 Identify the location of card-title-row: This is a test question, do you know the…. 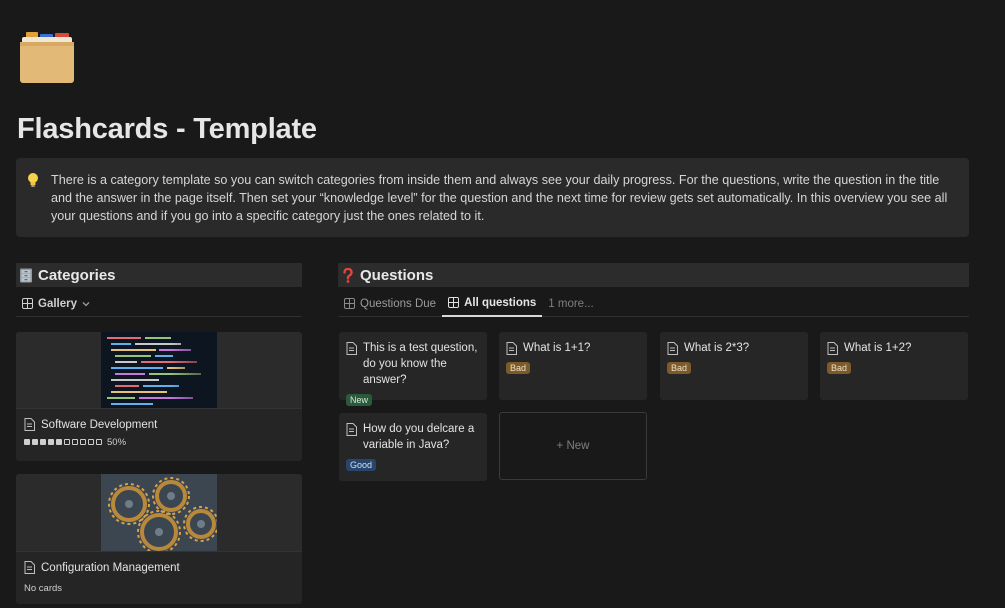
(413, 364).